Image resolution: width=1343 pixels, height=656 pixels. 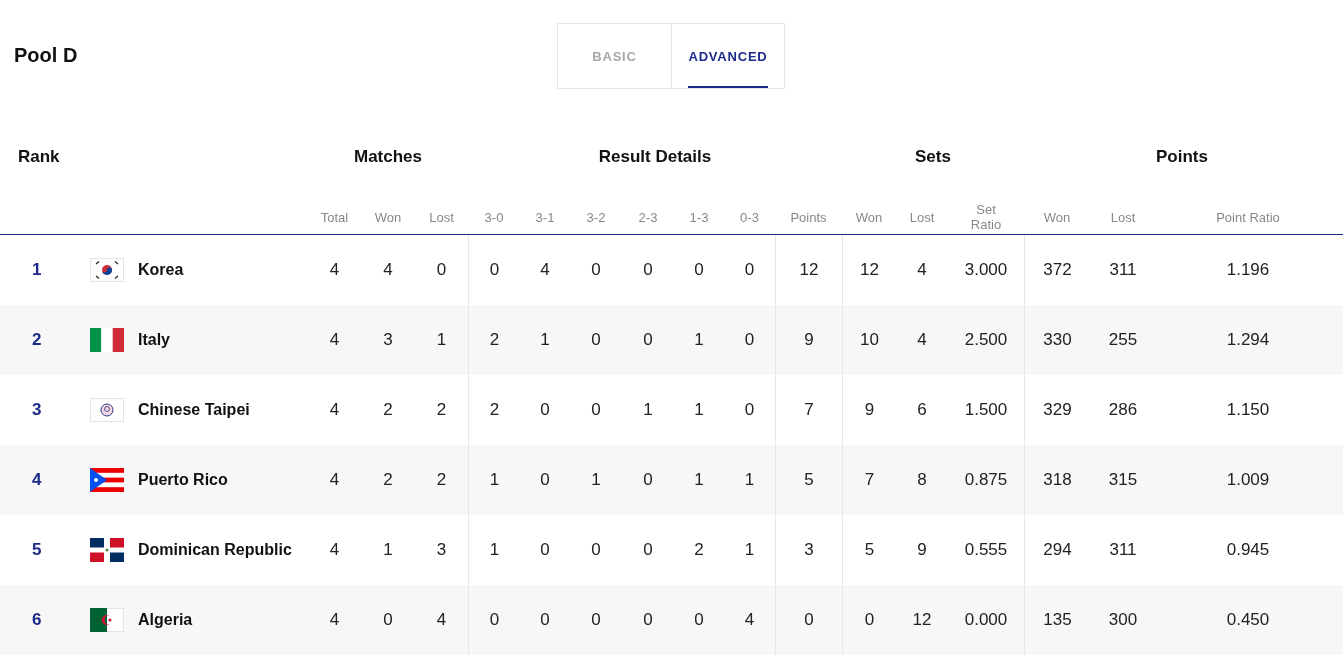 I want to click on table-cell: 0.555, so click(x=986, y=550).